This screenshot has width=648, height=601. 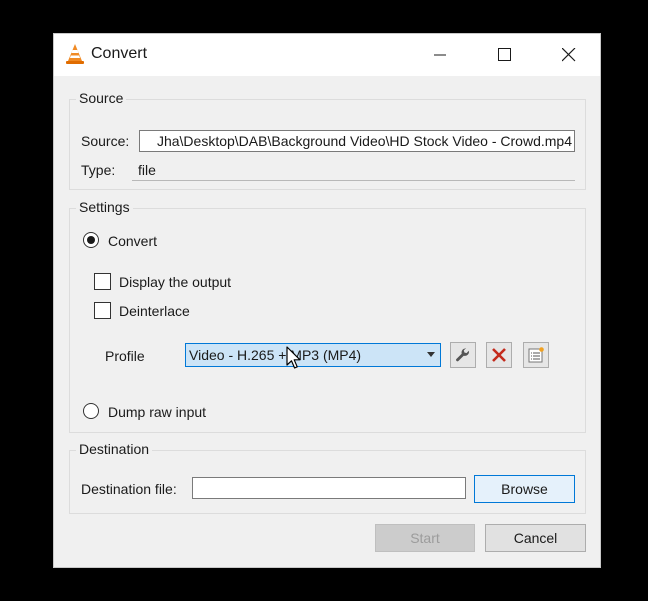 I want to click on window-title: Convert, so click(x=119, y=53).